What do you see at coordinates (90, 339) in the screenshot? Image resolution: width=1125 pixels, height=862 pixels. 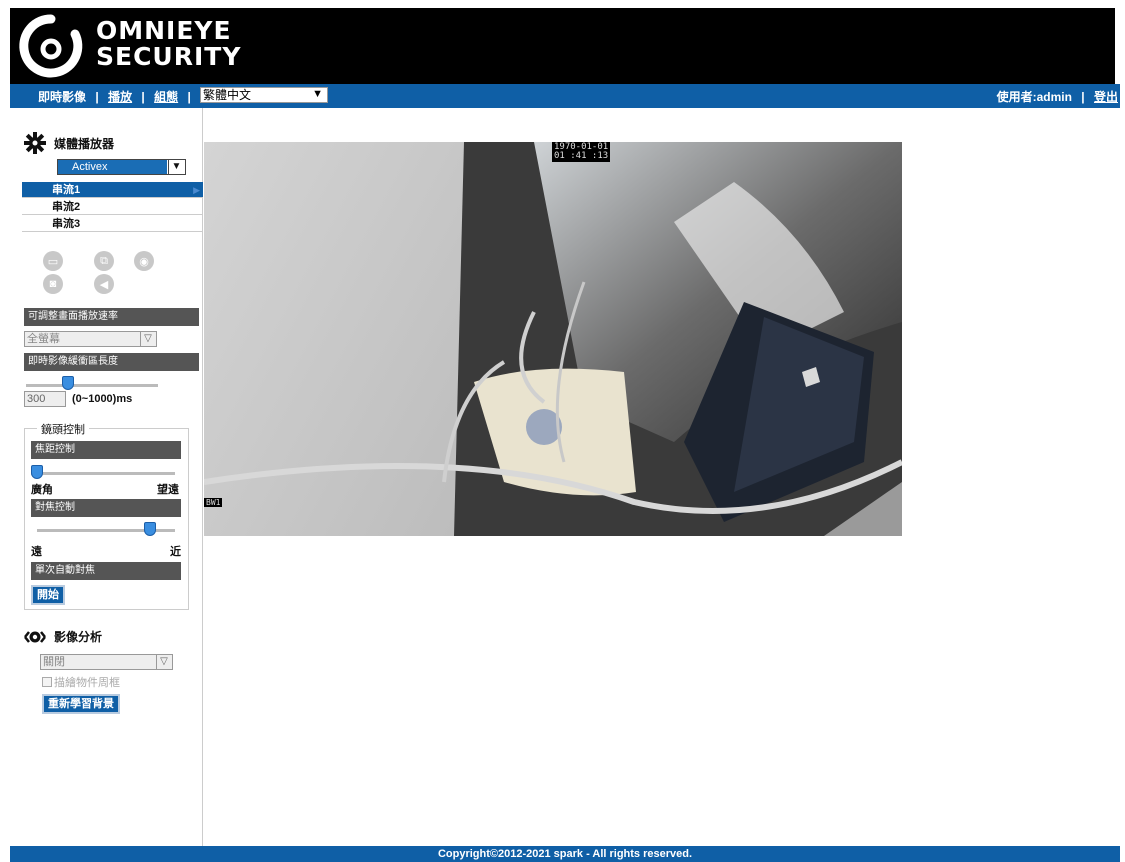 I see `playback-rate-select: 全螢幕 ▽` at bounding box center [90, 339].